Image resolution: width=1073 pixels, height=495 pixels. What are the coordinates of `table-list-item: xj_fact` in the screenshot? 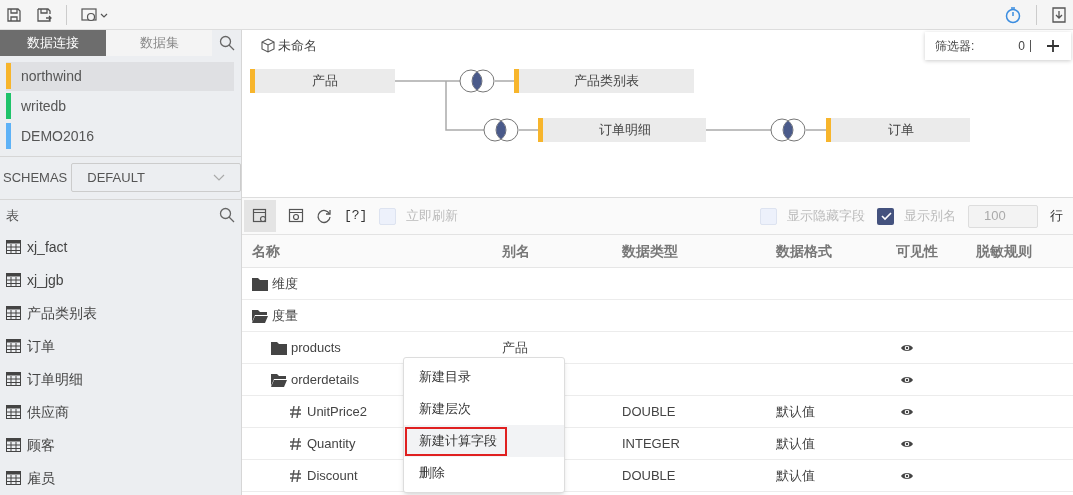 It's located at (120, 247).